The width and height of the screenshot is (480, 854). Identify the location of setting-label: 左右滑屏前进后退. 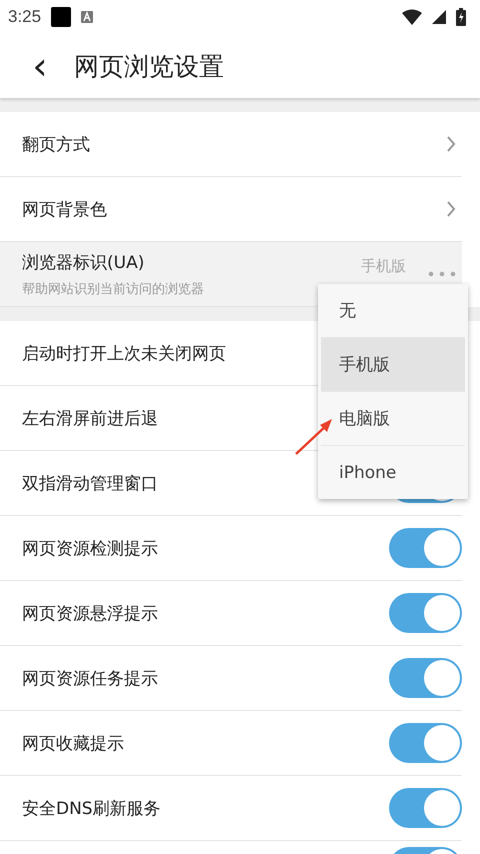
(90, 419).